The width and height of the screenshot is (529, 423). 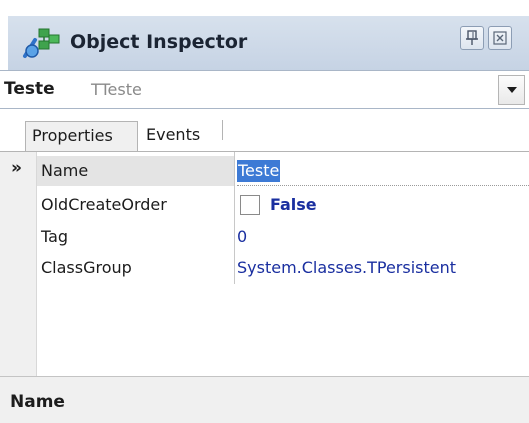 What do you see at coordinates (268, 43) in the screenshot?
I see `title-bar: Object Inspector` at bounding box center [268, 43].